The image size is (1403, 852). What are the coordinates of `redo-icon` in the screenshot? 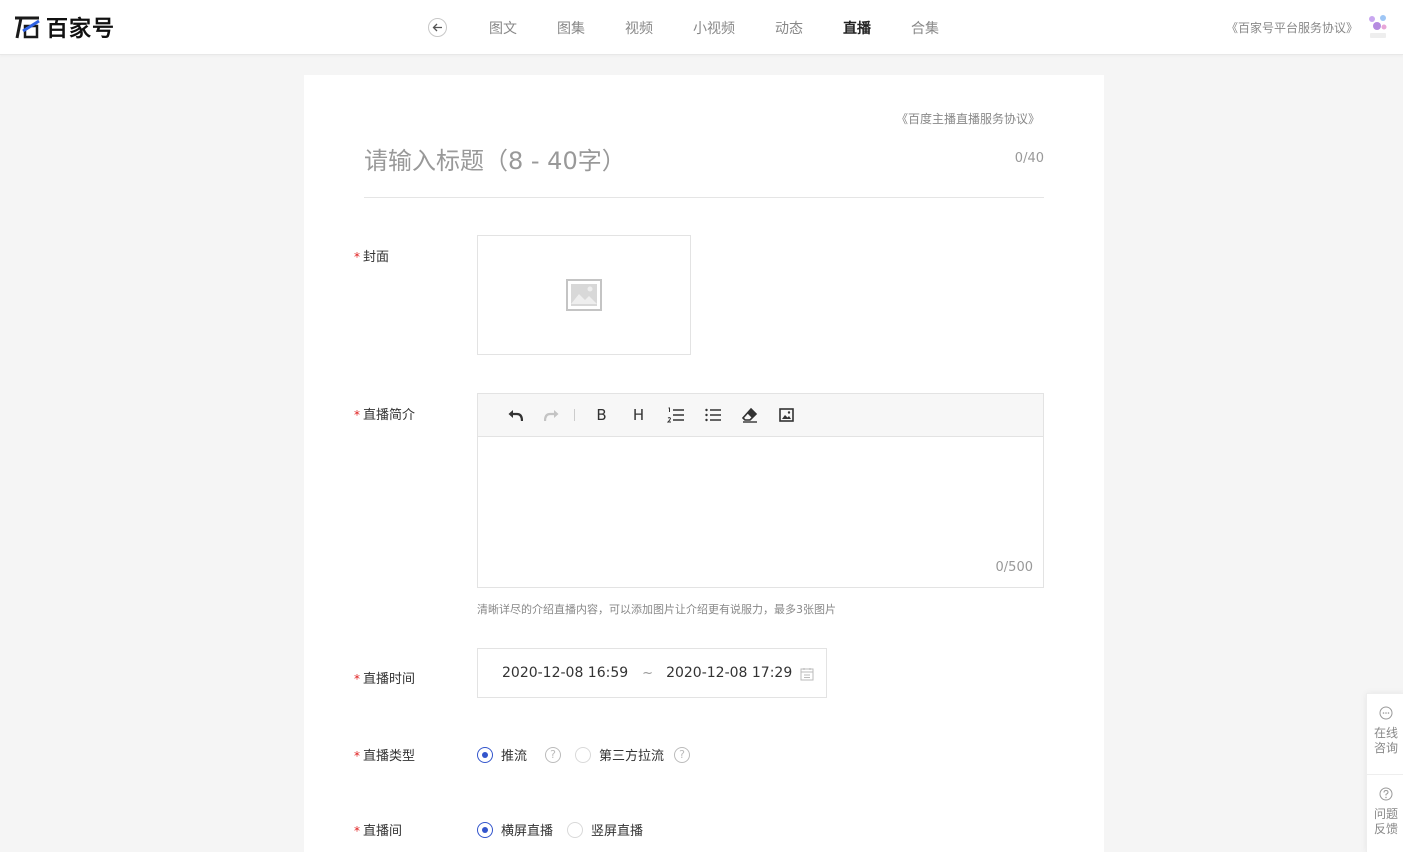 It's located at (550, 416).